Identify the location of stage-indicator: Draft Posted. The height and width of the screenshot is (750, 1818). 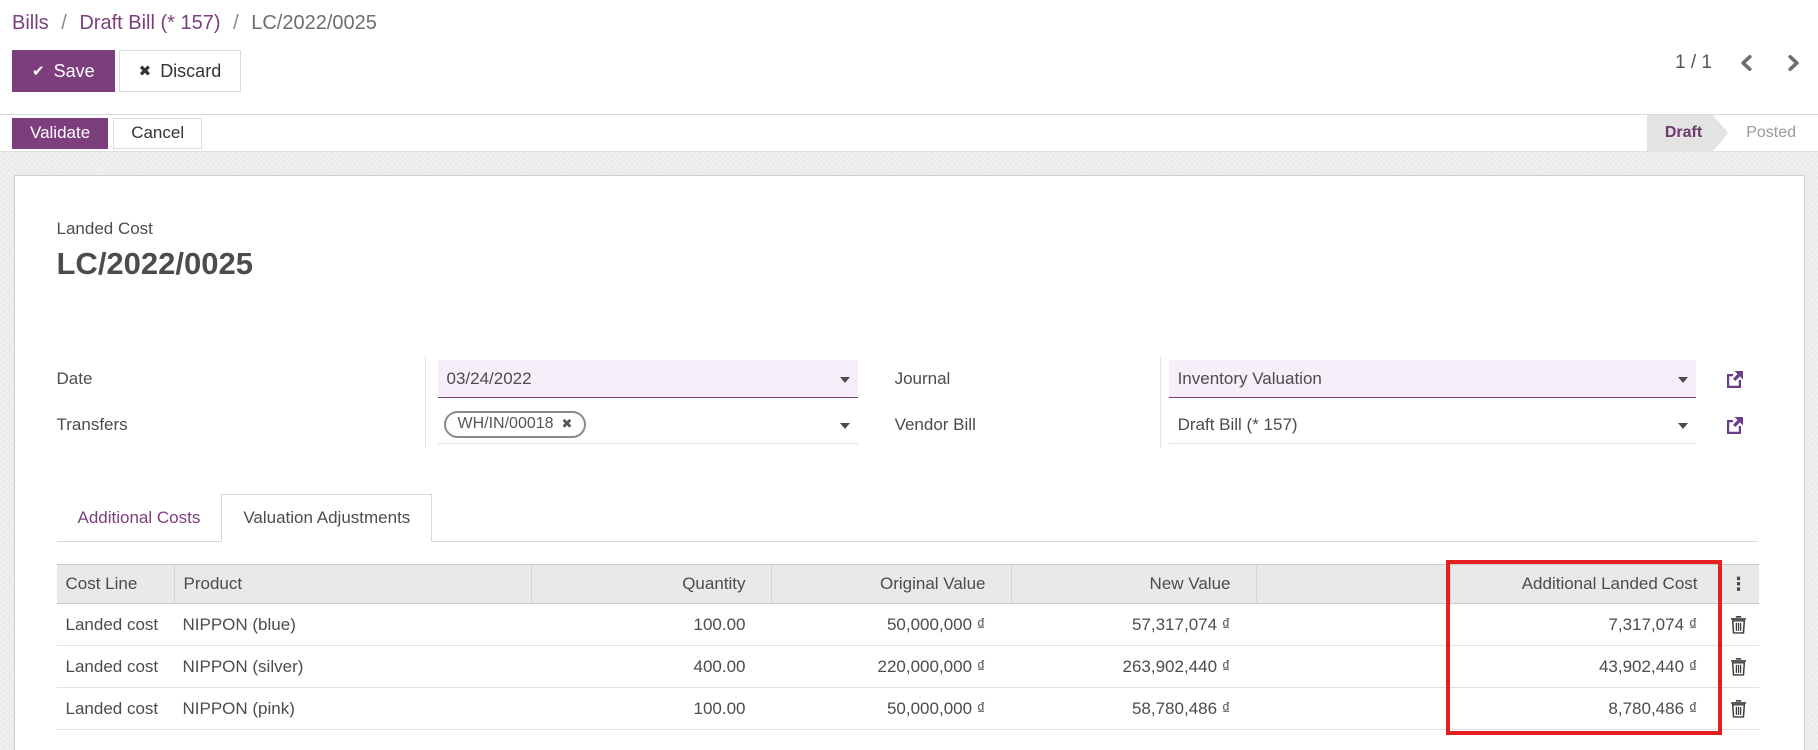
(1732, 133).